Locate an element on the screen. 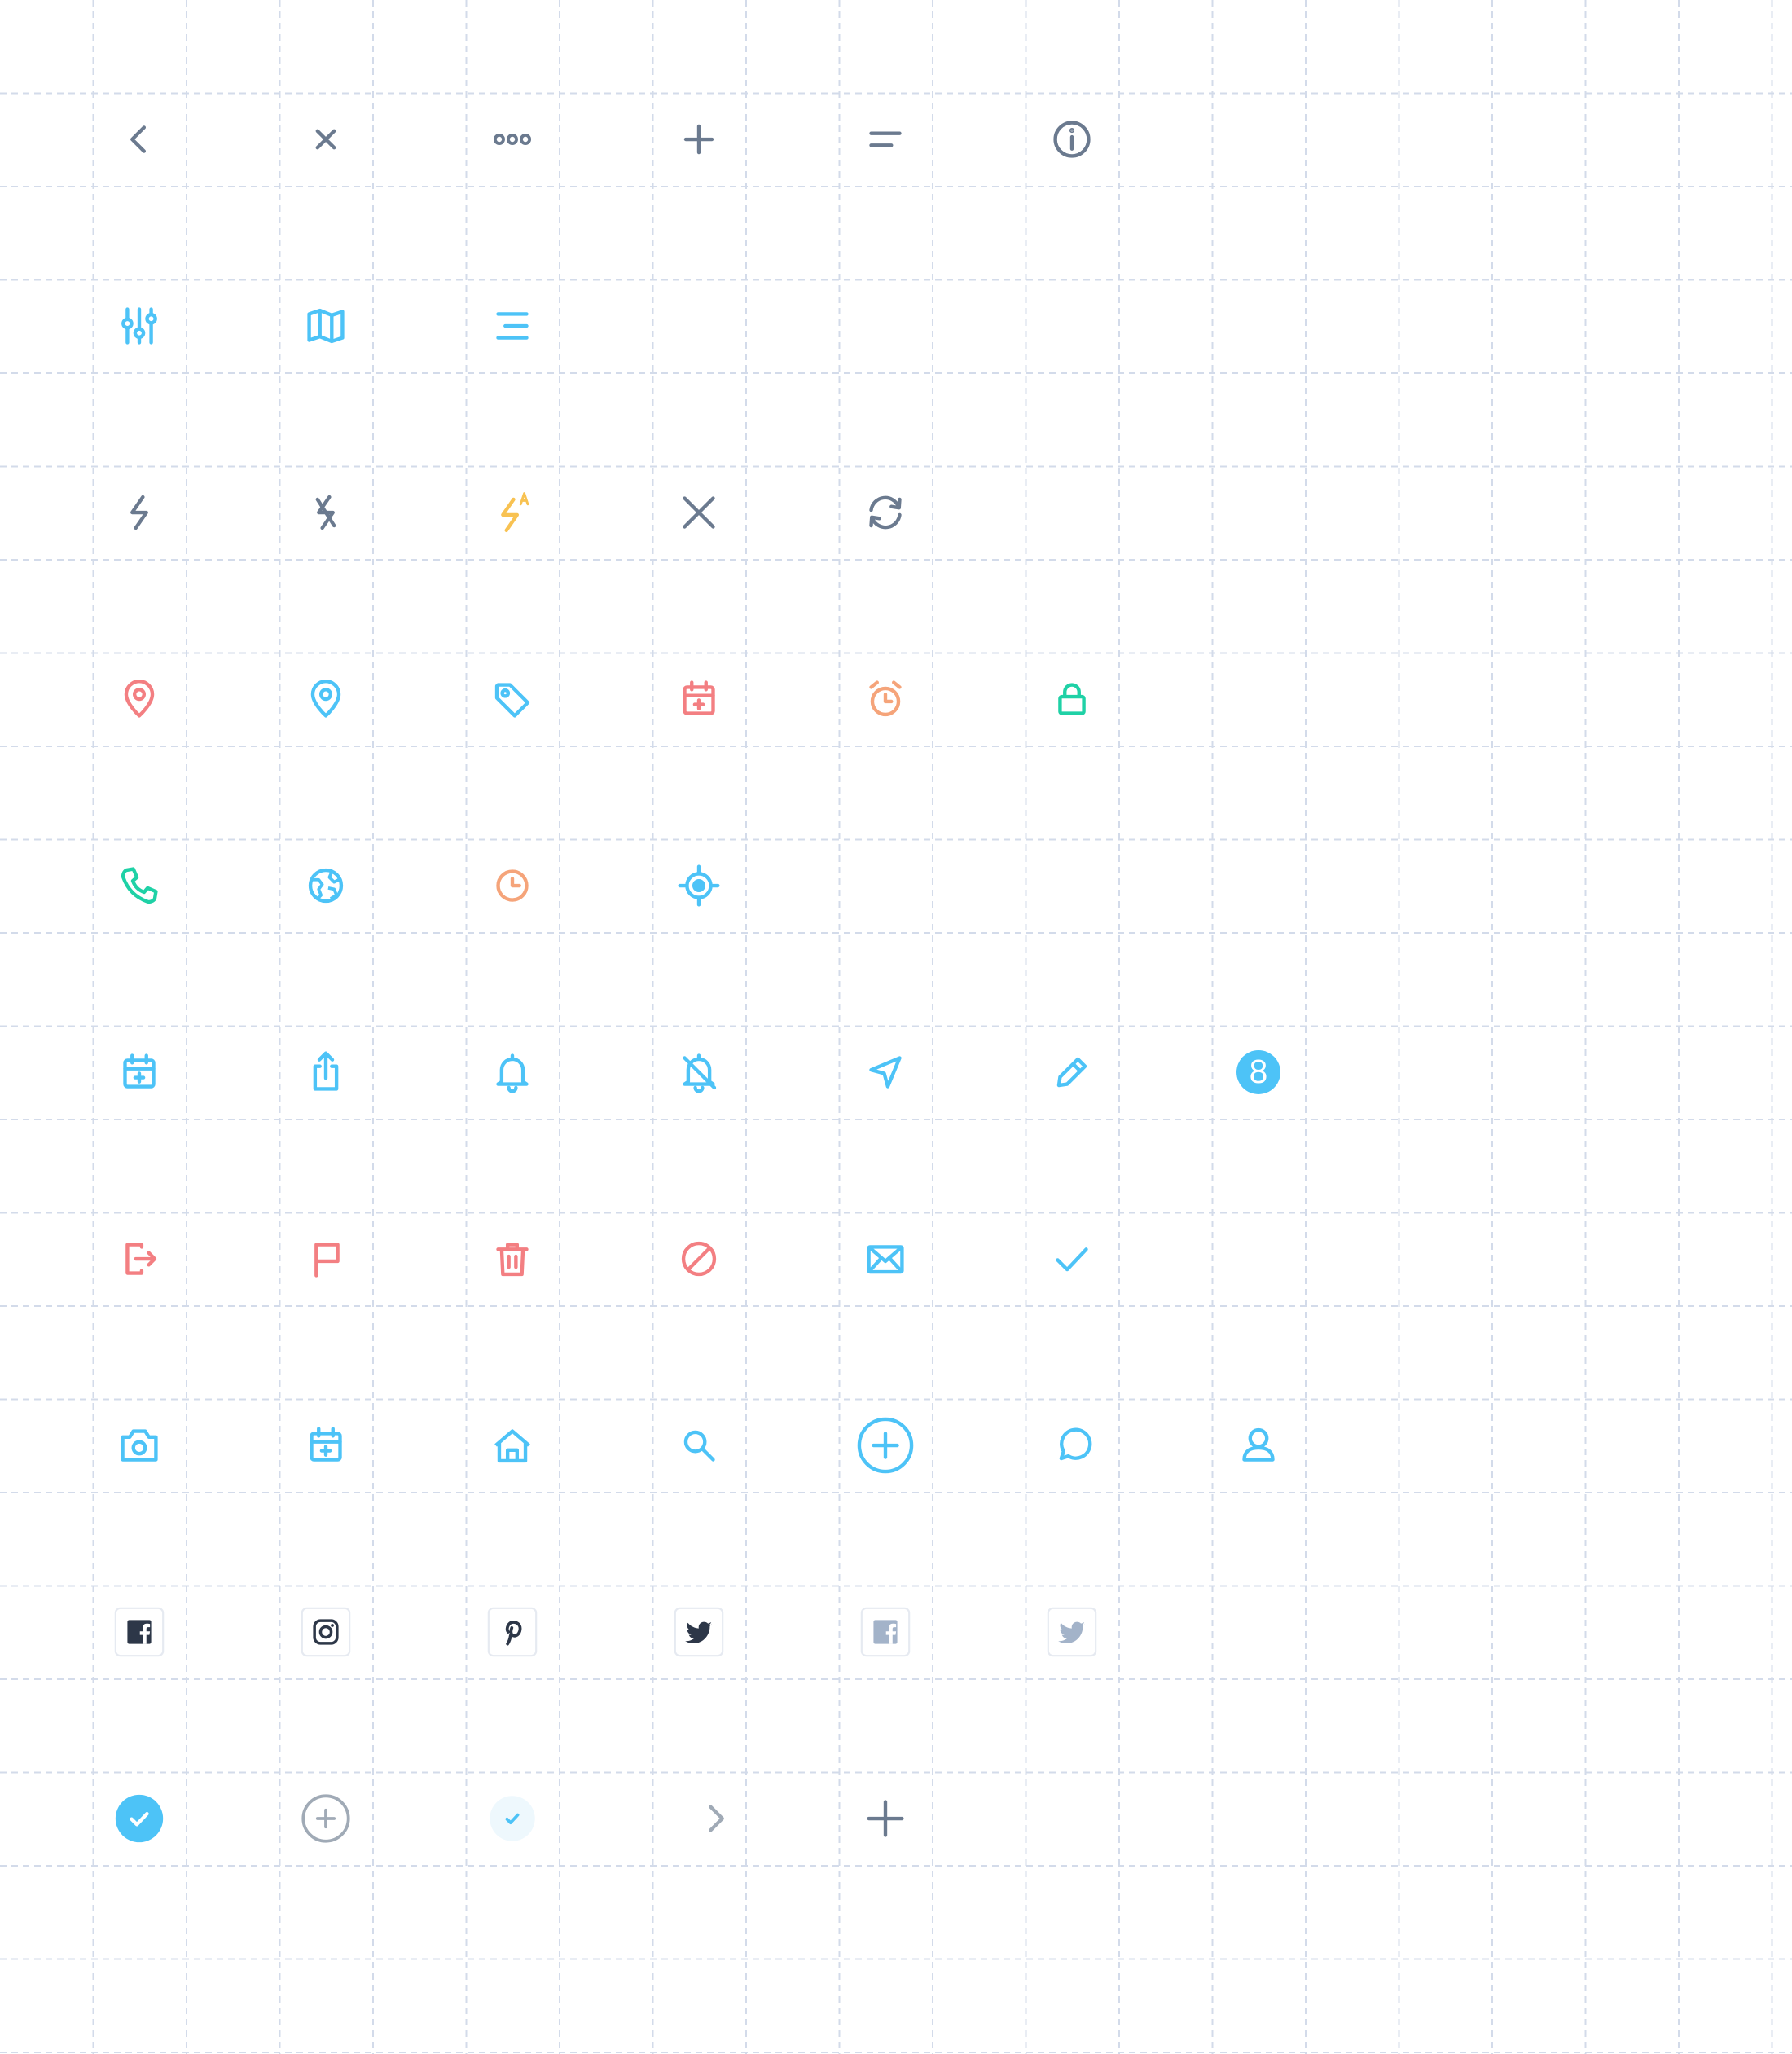 This screenshot has height=2054, width=1792. badge-icon: 8 is located at coordinates (1258, 1072).